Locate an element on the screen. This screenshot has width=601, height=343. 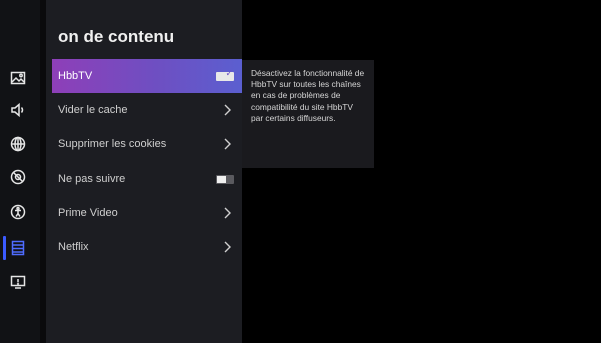
menu-item-do-not-track: Ne pas suivre is located at coordinates (147, 179).